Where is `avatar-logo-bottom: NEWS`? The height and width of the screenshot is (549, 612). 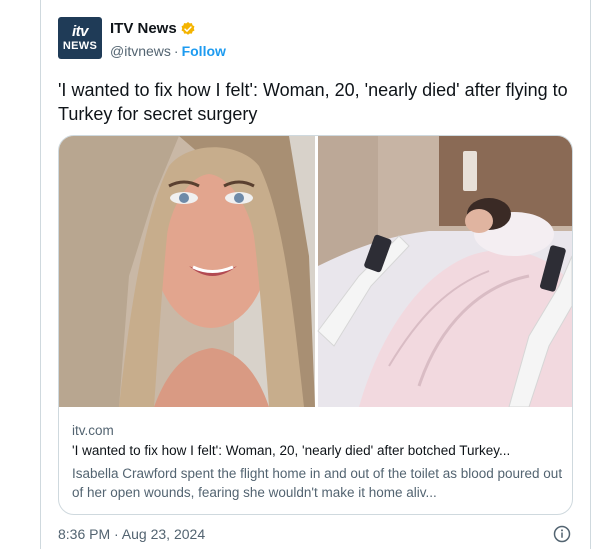 avatar-logo-bottom: NEWS is located at coordinates (80, 46).